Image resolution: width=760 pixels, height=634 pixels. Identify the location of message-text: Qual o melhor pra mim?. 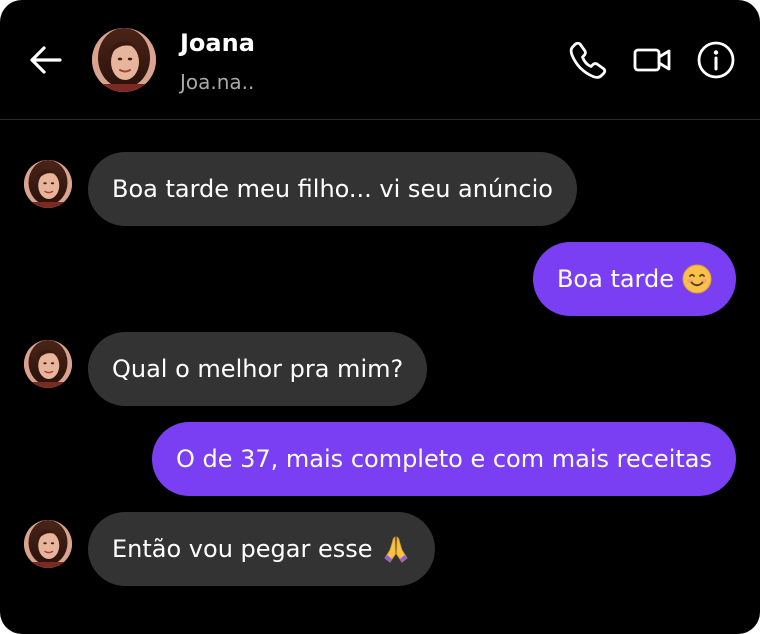
(258, 369).